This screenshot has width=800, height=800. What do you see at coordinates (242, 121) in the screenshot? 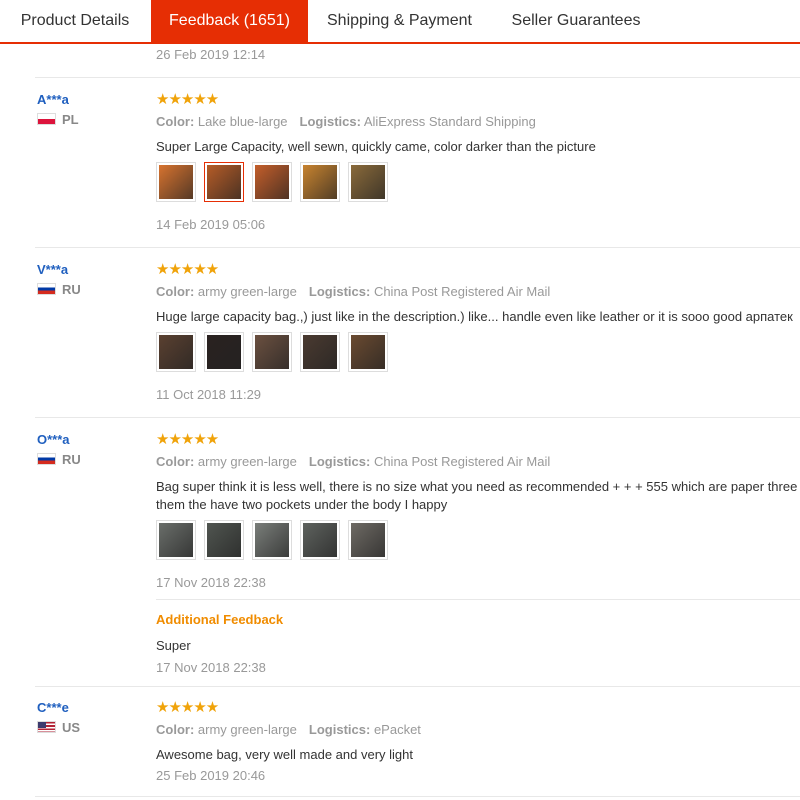
I see `color-value: Lake blue-large` at bounding box center [242, 121].